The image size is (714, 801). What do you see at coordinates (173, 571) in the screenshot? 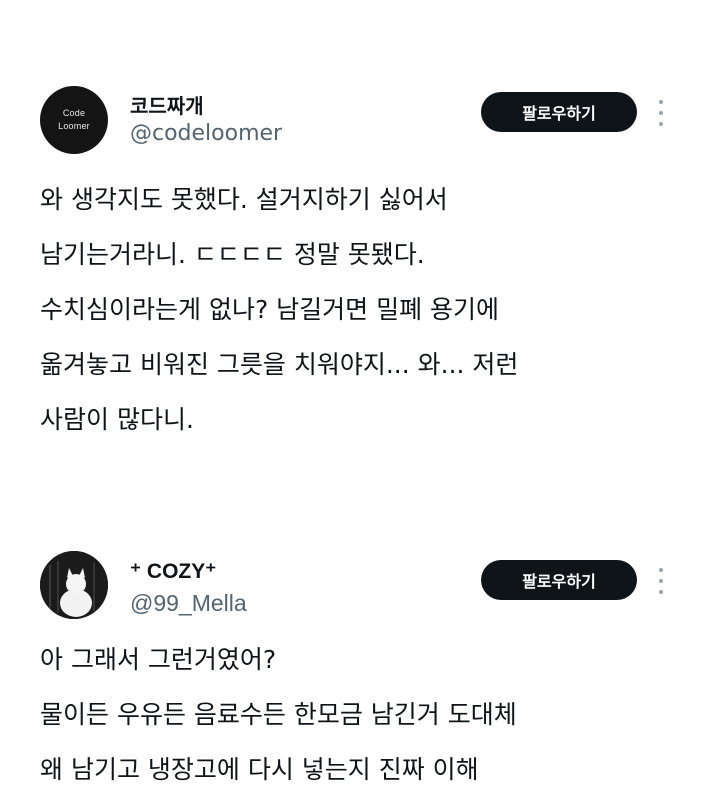
I see `display-name: ⁺ COZY⁺` at bounding box center [173, 571].